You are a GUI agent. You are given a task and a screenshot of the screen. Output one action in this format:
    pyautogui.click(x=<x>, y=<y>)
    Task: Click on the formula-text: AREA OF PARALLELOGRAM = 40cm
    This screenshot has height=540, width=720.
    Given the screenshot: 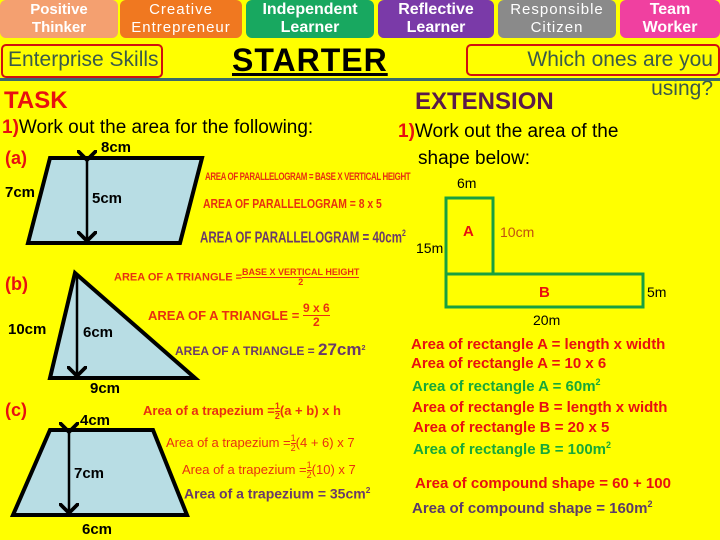 What is the action you would take?
    pyautogui.click(x=301, y=238)
    